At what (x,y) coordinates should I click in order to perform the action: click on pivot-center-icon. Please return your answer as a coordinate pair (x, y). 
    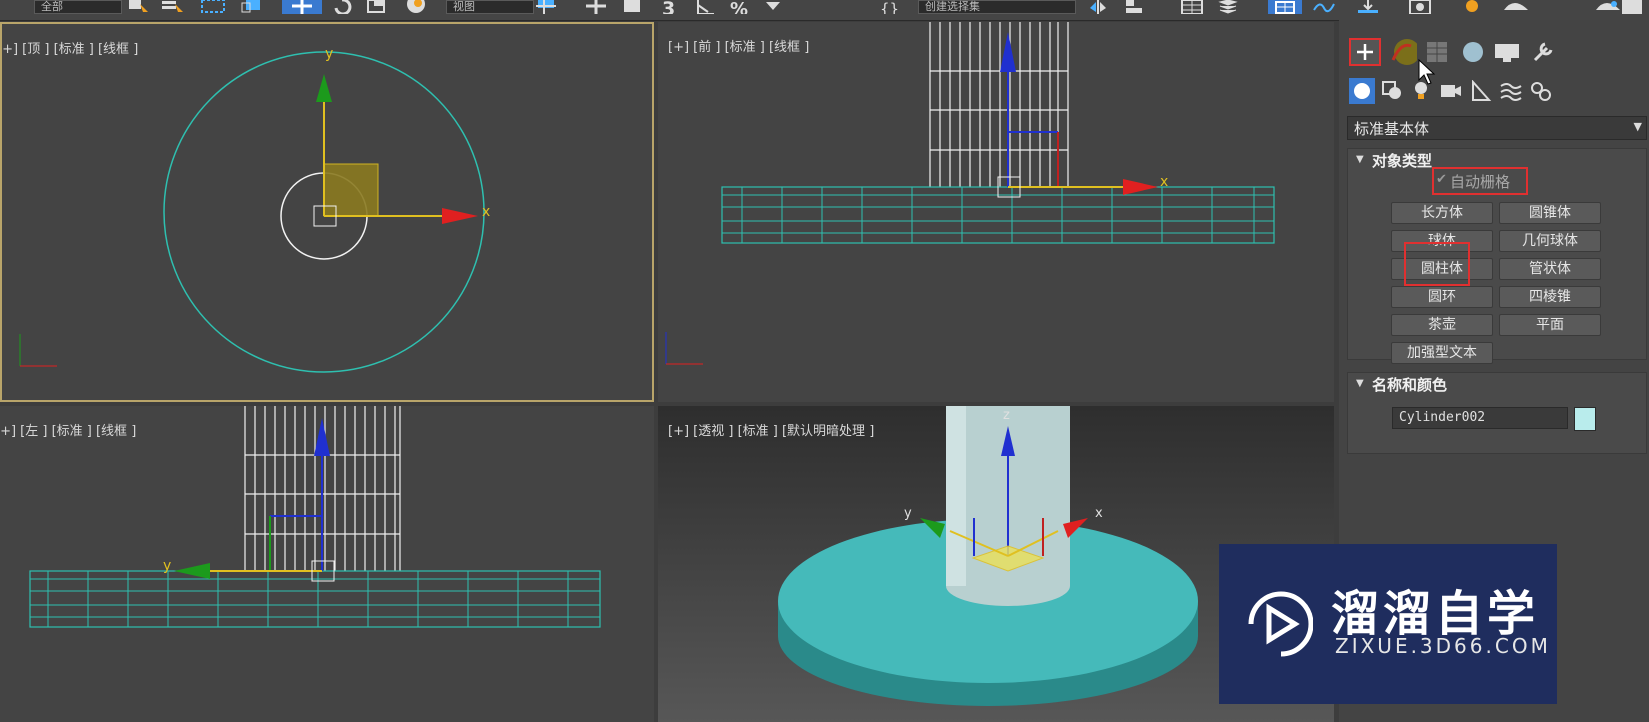
    Looking at the image, I should click on (549, 7).